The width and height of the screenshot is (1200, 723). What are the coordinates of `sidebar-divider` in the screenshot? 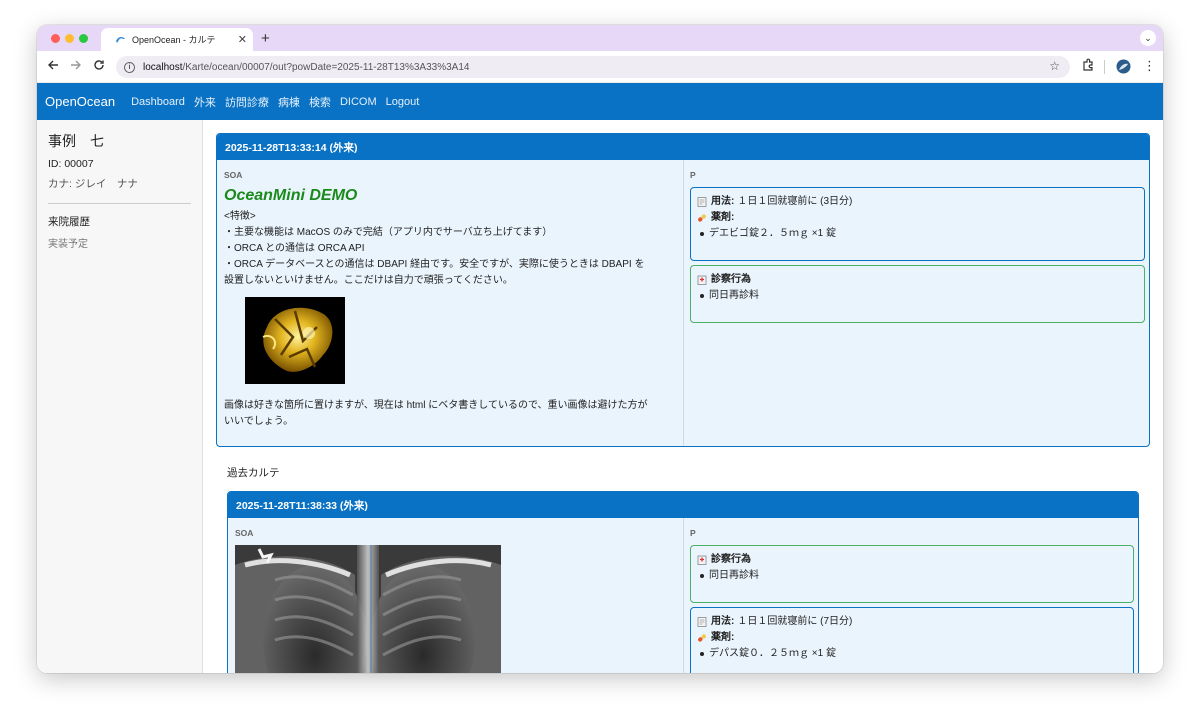 It's located at (119, 203).